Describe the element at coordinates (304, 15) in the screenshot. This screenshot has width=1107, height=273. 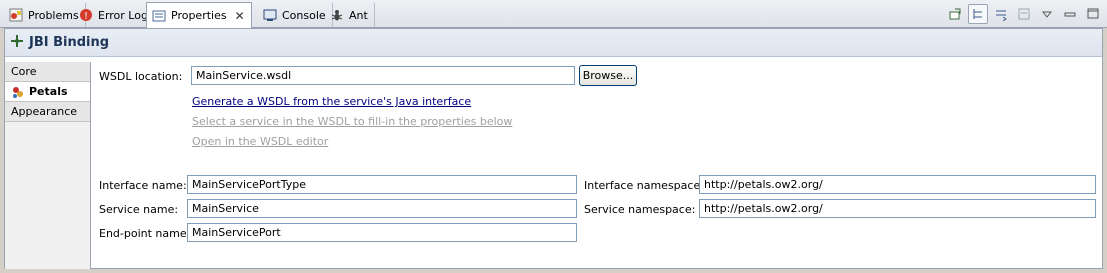
I see `tab-label: Console` at that location.